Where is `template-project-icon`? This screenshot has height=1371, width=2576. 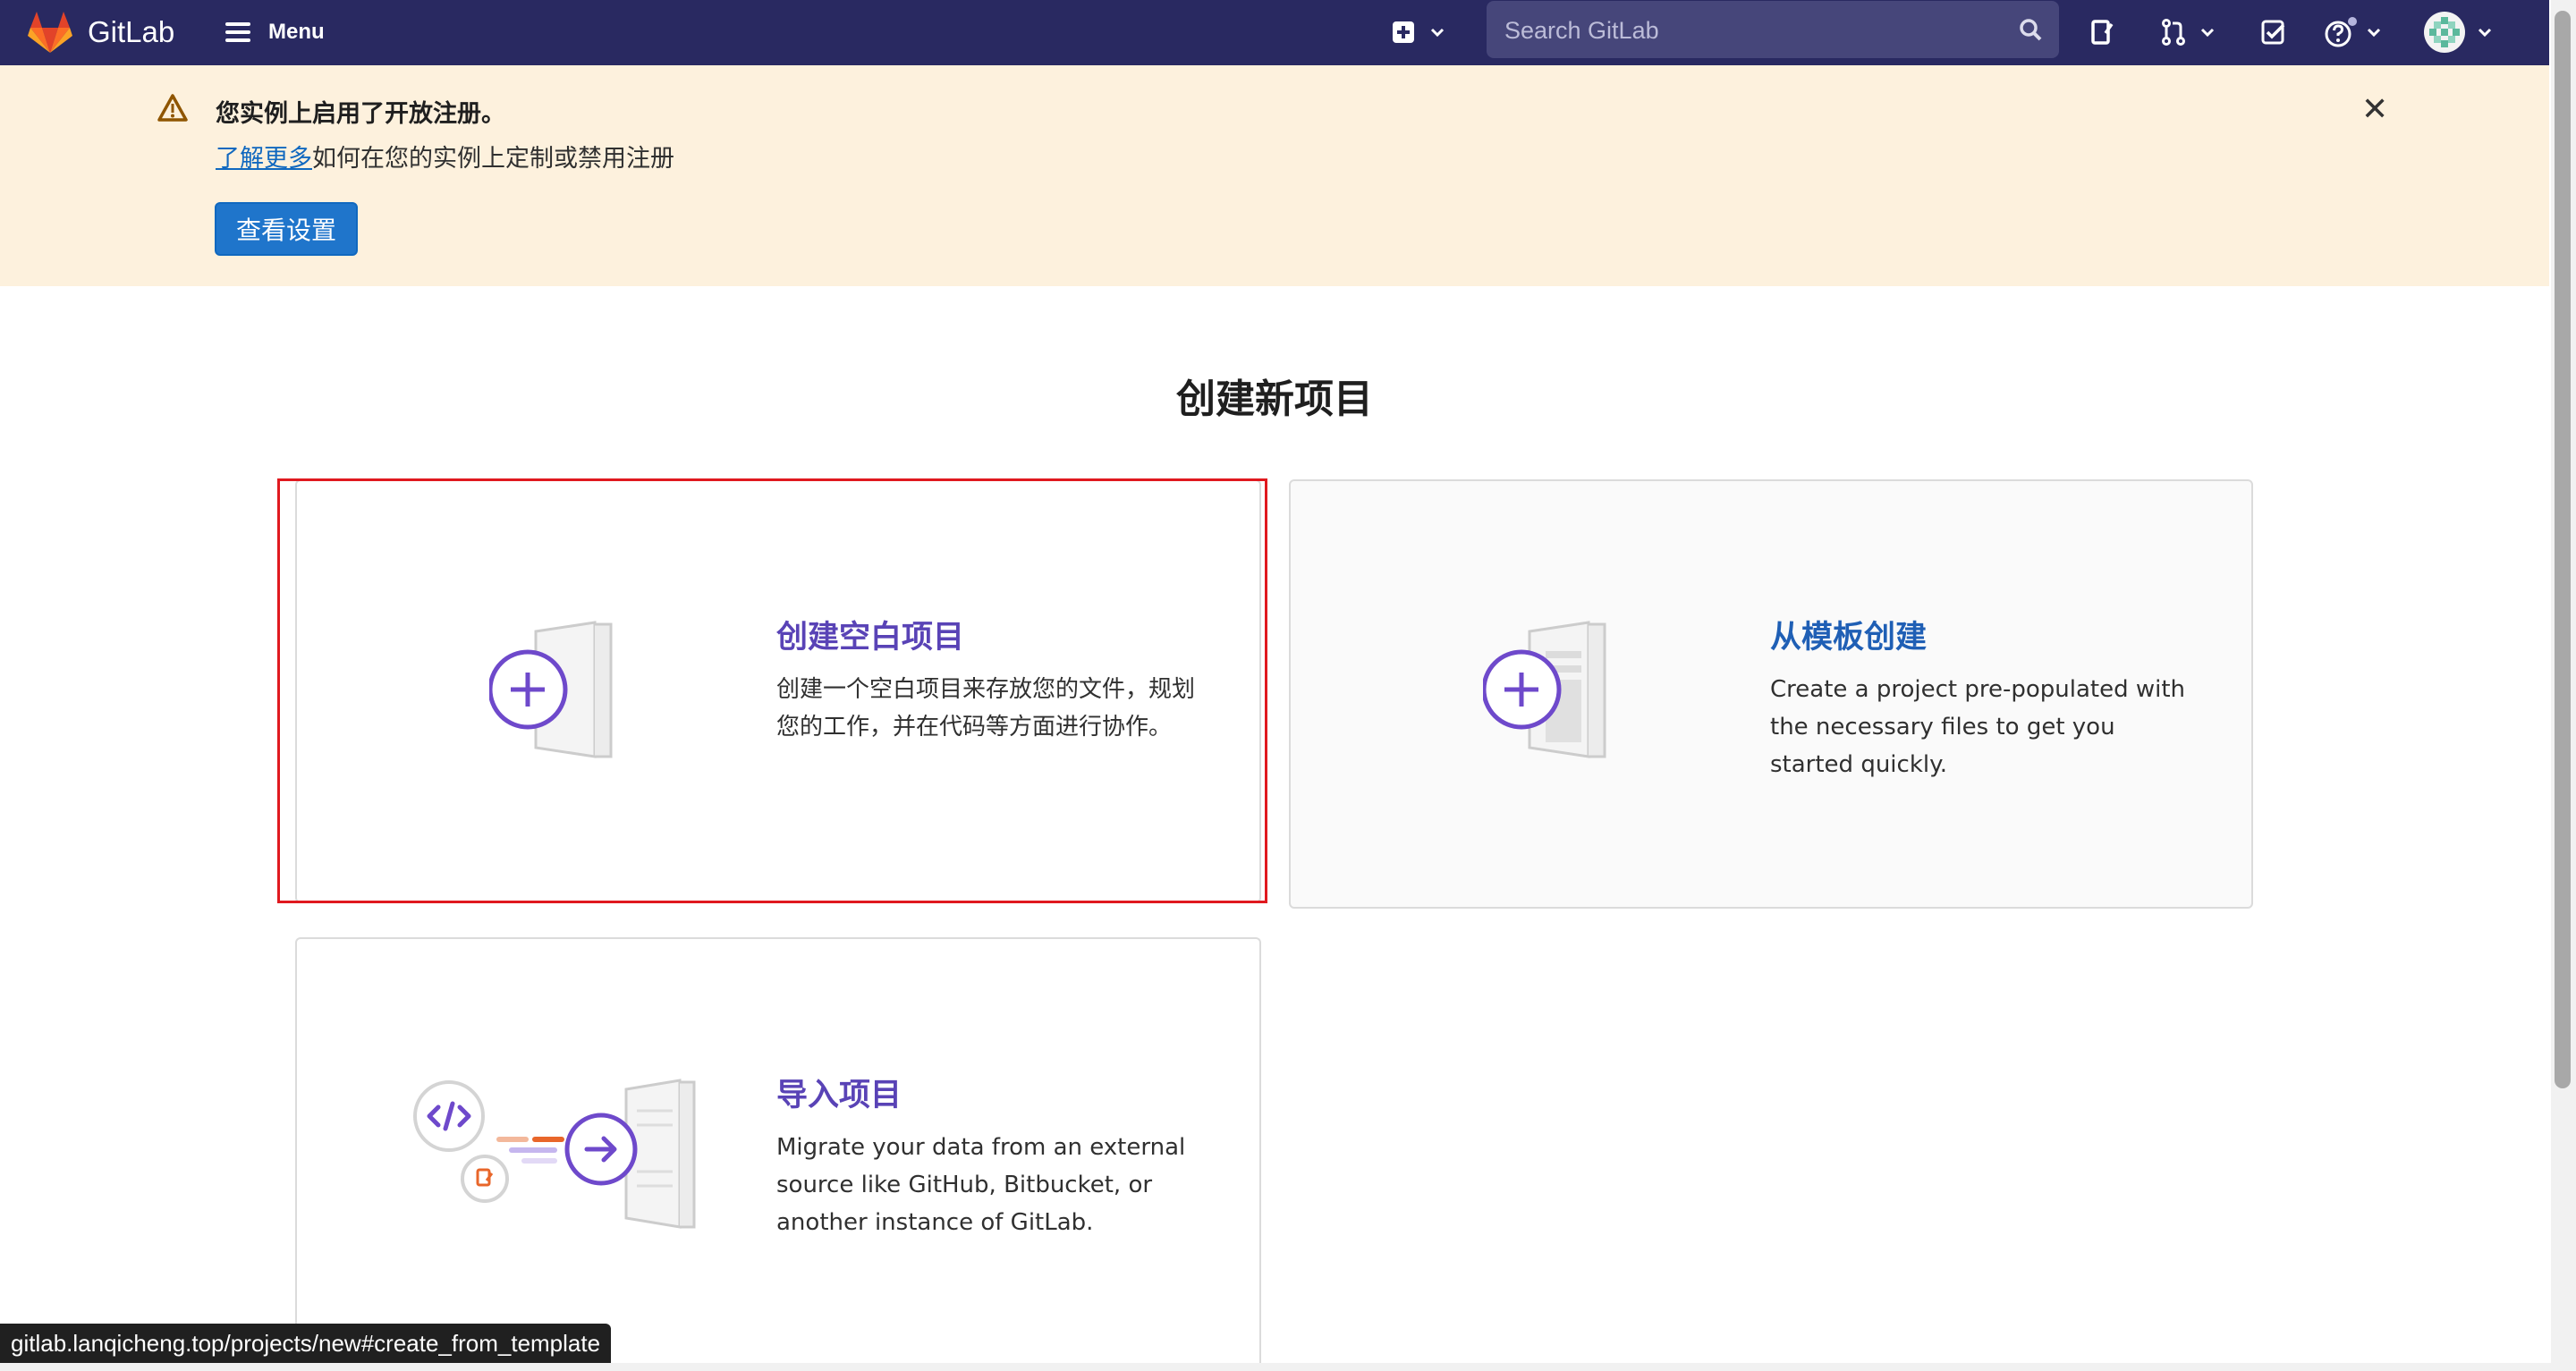
template-project-icon is located at coordinates (1544, 689).